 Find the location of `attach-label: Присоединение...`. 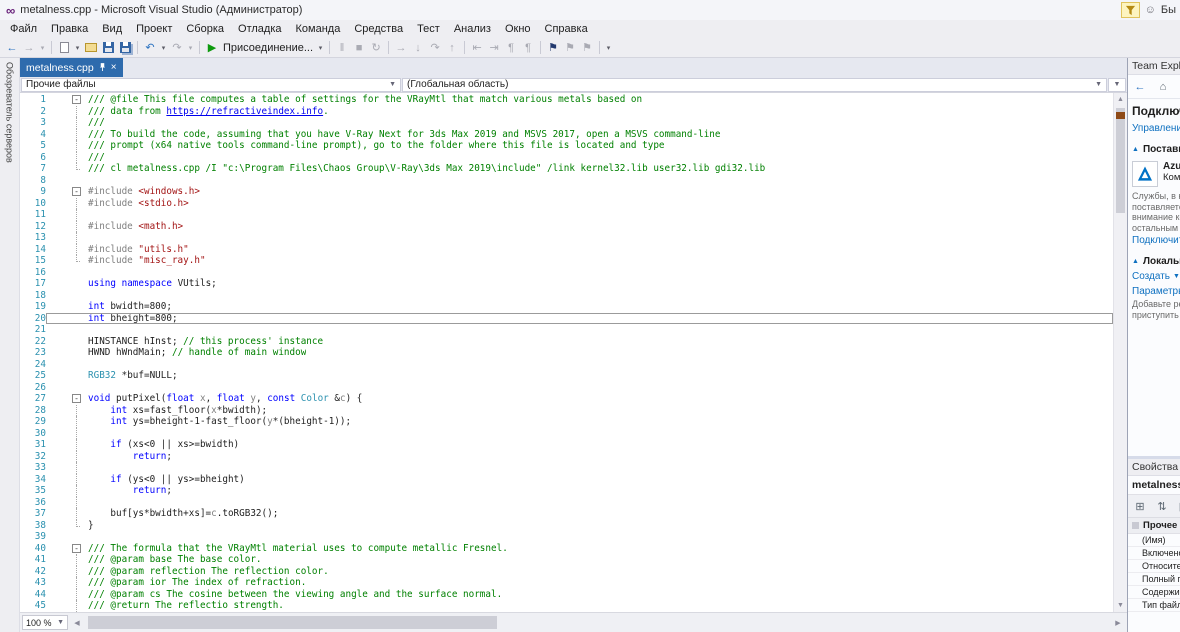

attach-label: Присоединение... is located at coordinates (268, 48).